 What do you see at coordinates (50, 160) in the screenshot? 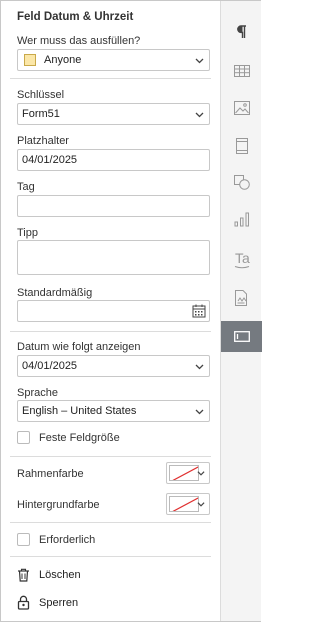
I see `placeholder-value: 04/01/2025` at bounding box center [50, 160].